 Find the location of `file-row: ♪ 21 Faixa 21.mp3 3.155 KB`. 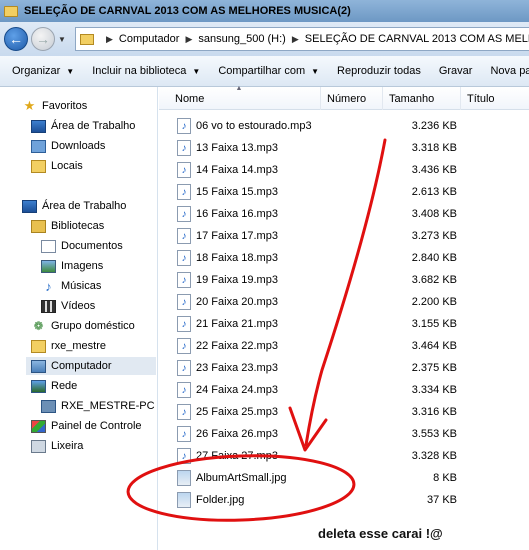

file-row: ♪ 21 Faixa 21.mp3 3.155 KB is located at coordinates (327, 324).